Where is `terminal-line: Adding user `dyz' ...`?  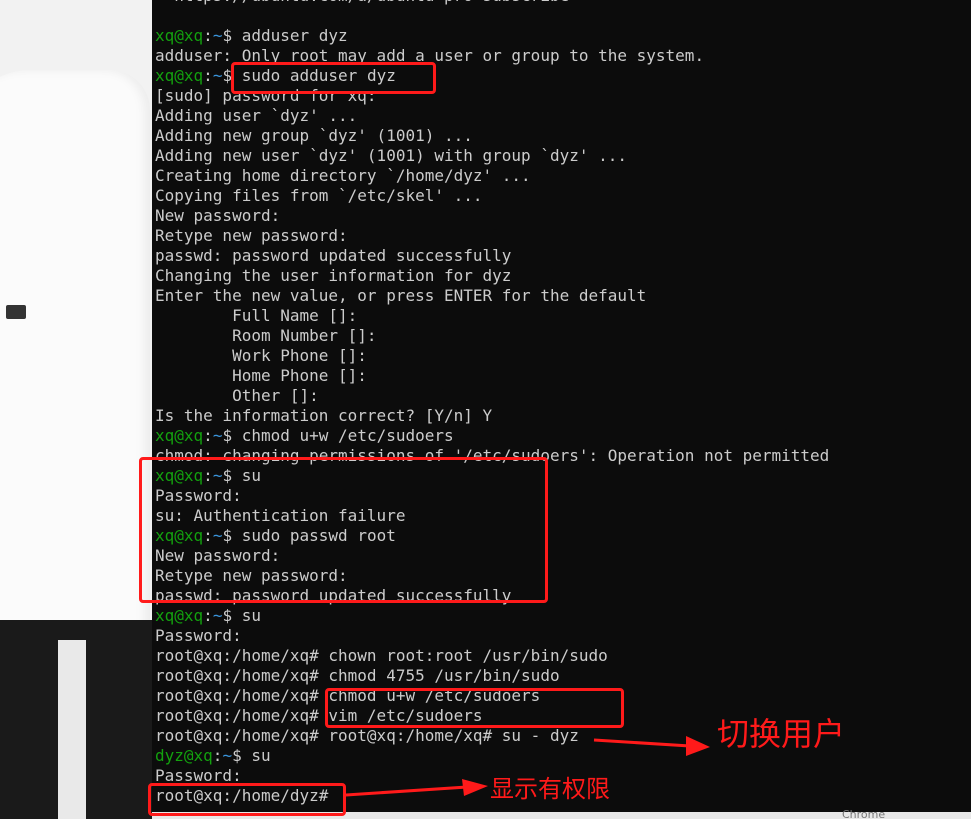 terminal-line: Adding user `dyz' ... is located at coordinates (492, 116).